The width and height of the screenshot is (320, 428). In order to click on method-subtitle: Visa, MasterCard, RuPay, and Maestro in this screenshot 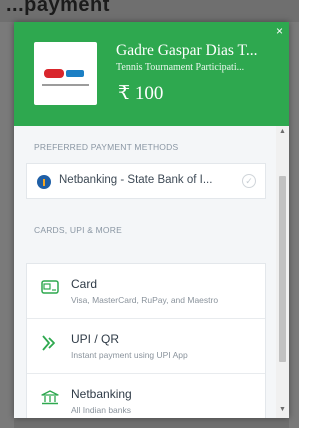, I will do `click(145, 300)`.